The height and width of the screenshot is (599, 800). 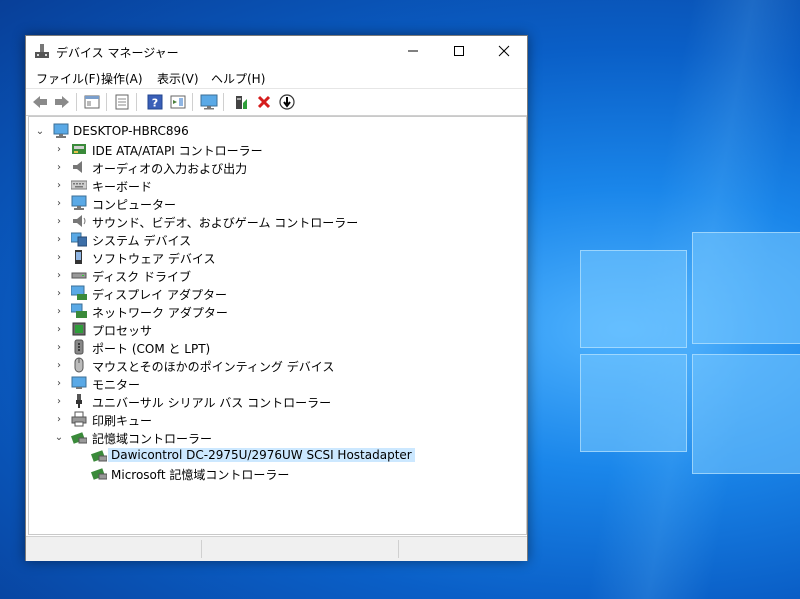 I want to click on maximize-button, so click(x=459, y=51).